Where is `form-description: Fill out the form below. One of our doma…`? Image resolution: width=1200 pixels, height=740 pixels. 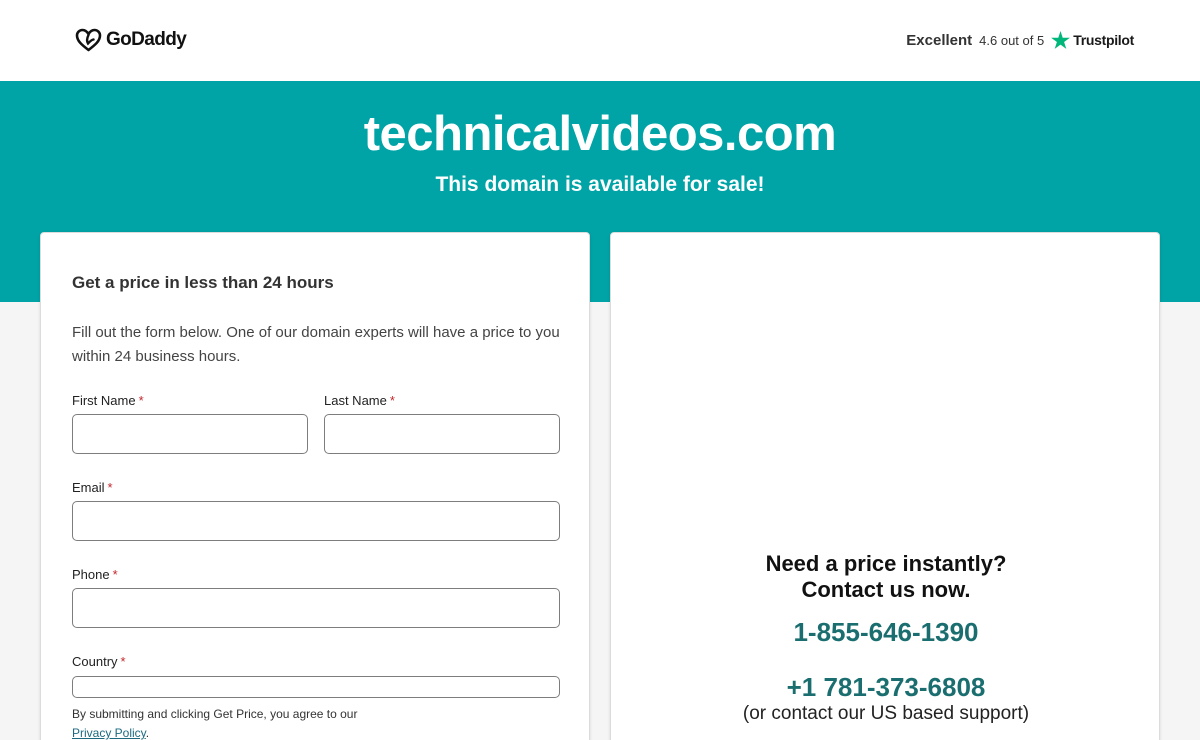
form-description: Fill out the form below. One of our doma… is located at coordinates (316, 344).